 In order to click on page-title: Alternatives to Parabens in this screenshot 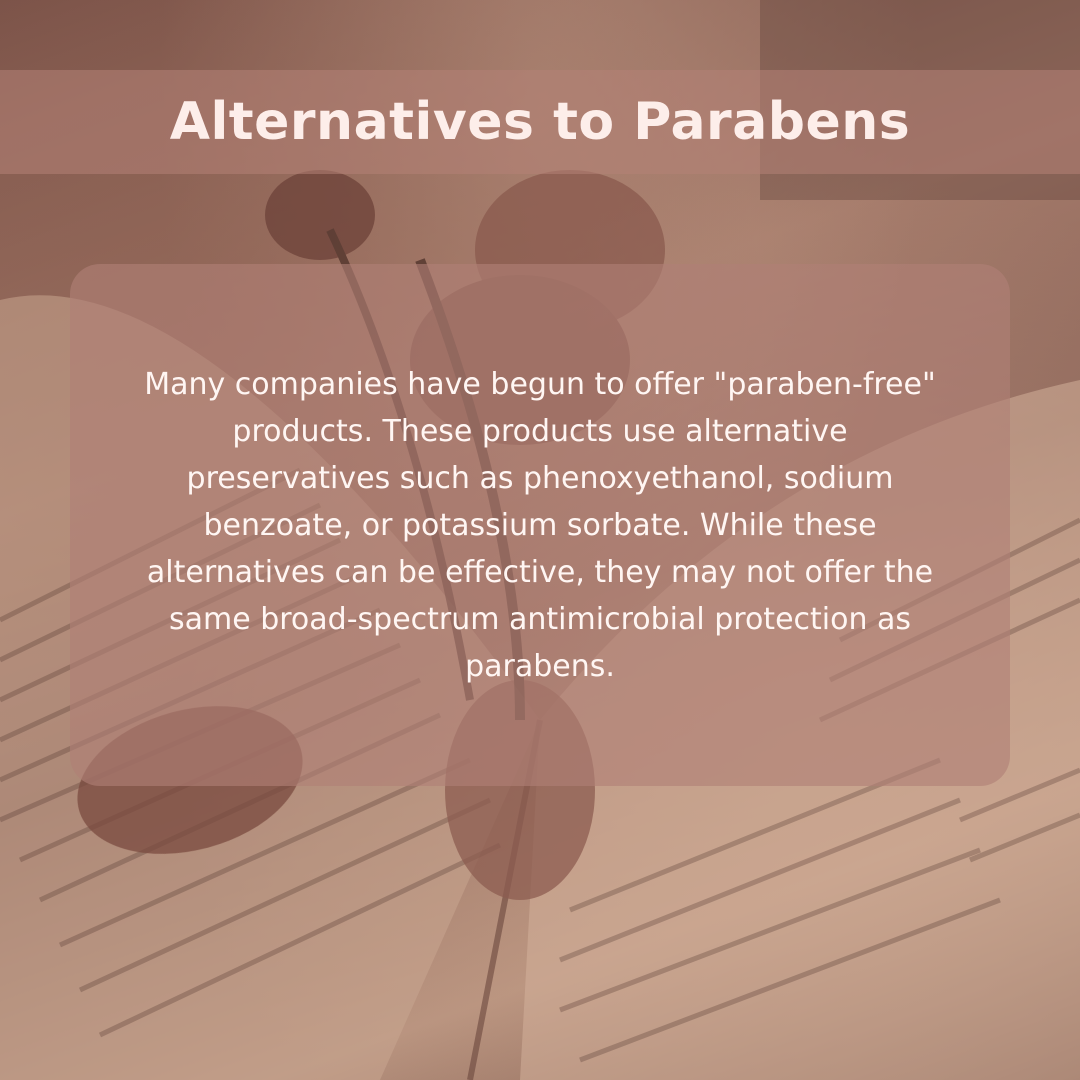, I will do `click(540, 122)`.